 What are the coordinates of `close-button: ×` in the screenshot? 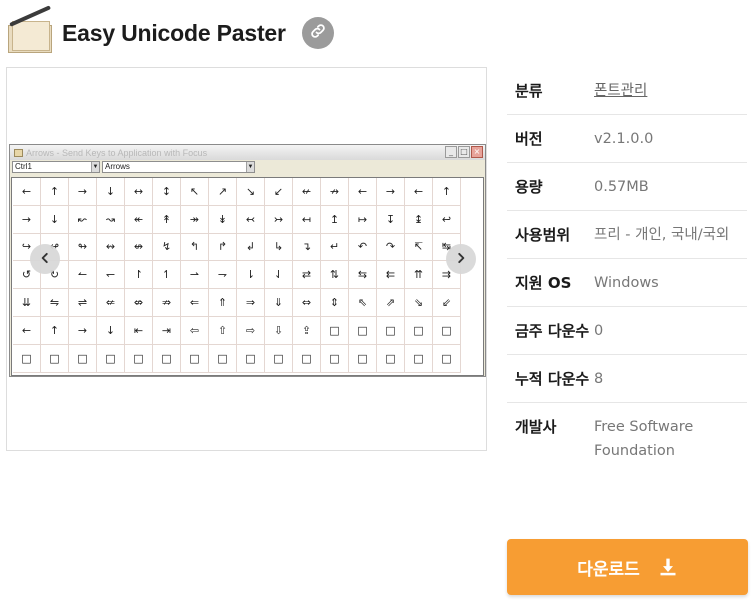 It's located at (477, 152).